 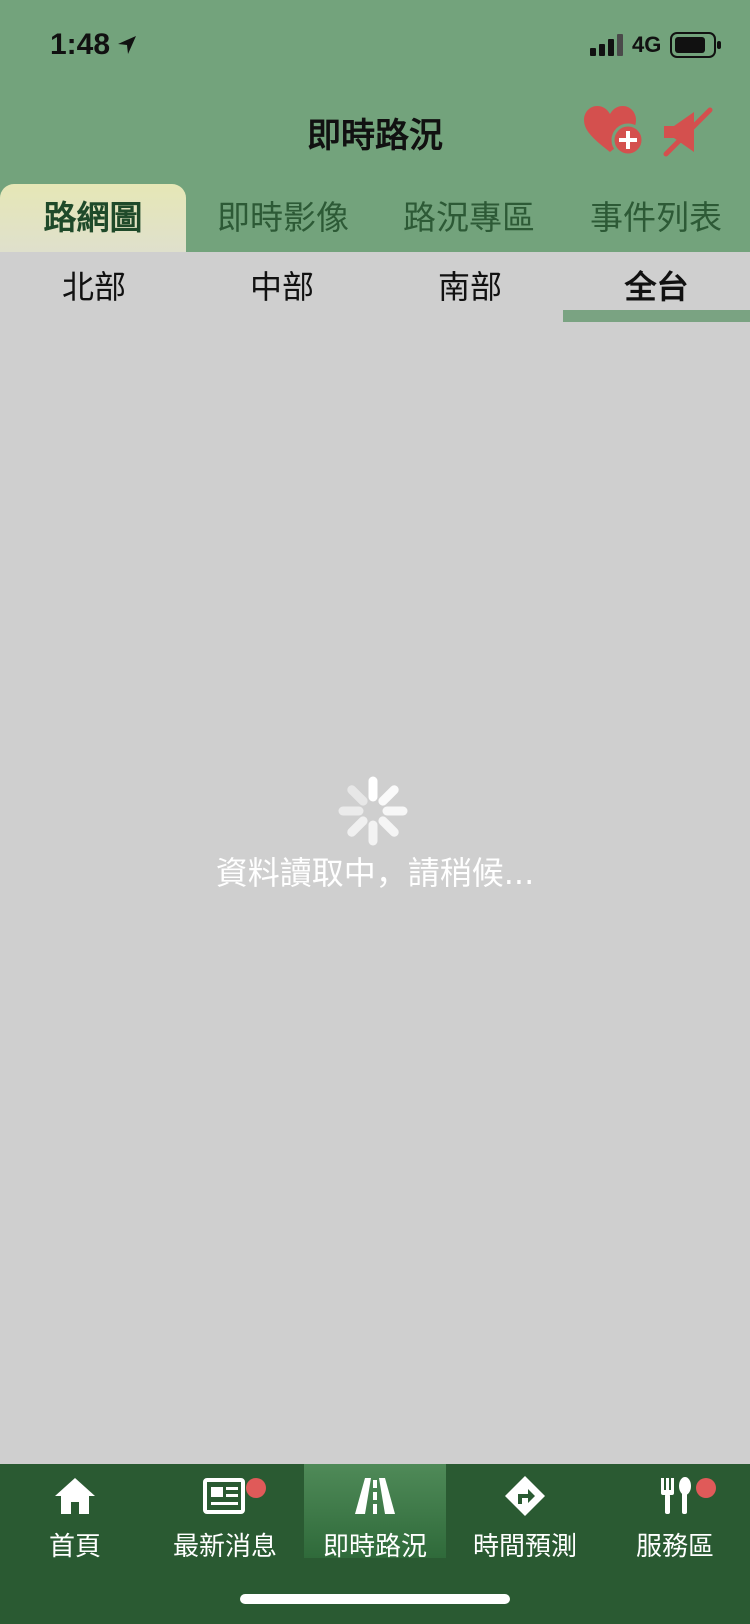 What do you see at coordinates (74, 1547) in the screenshot?
I see `nav-home-label: 首頁` at bounding box center [74, 1547].